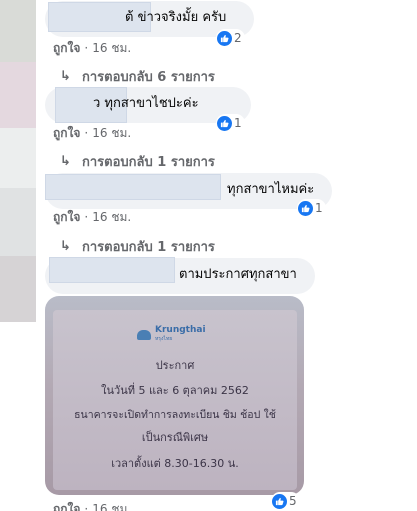  I want to click on avatar-column, so click(18, 161).